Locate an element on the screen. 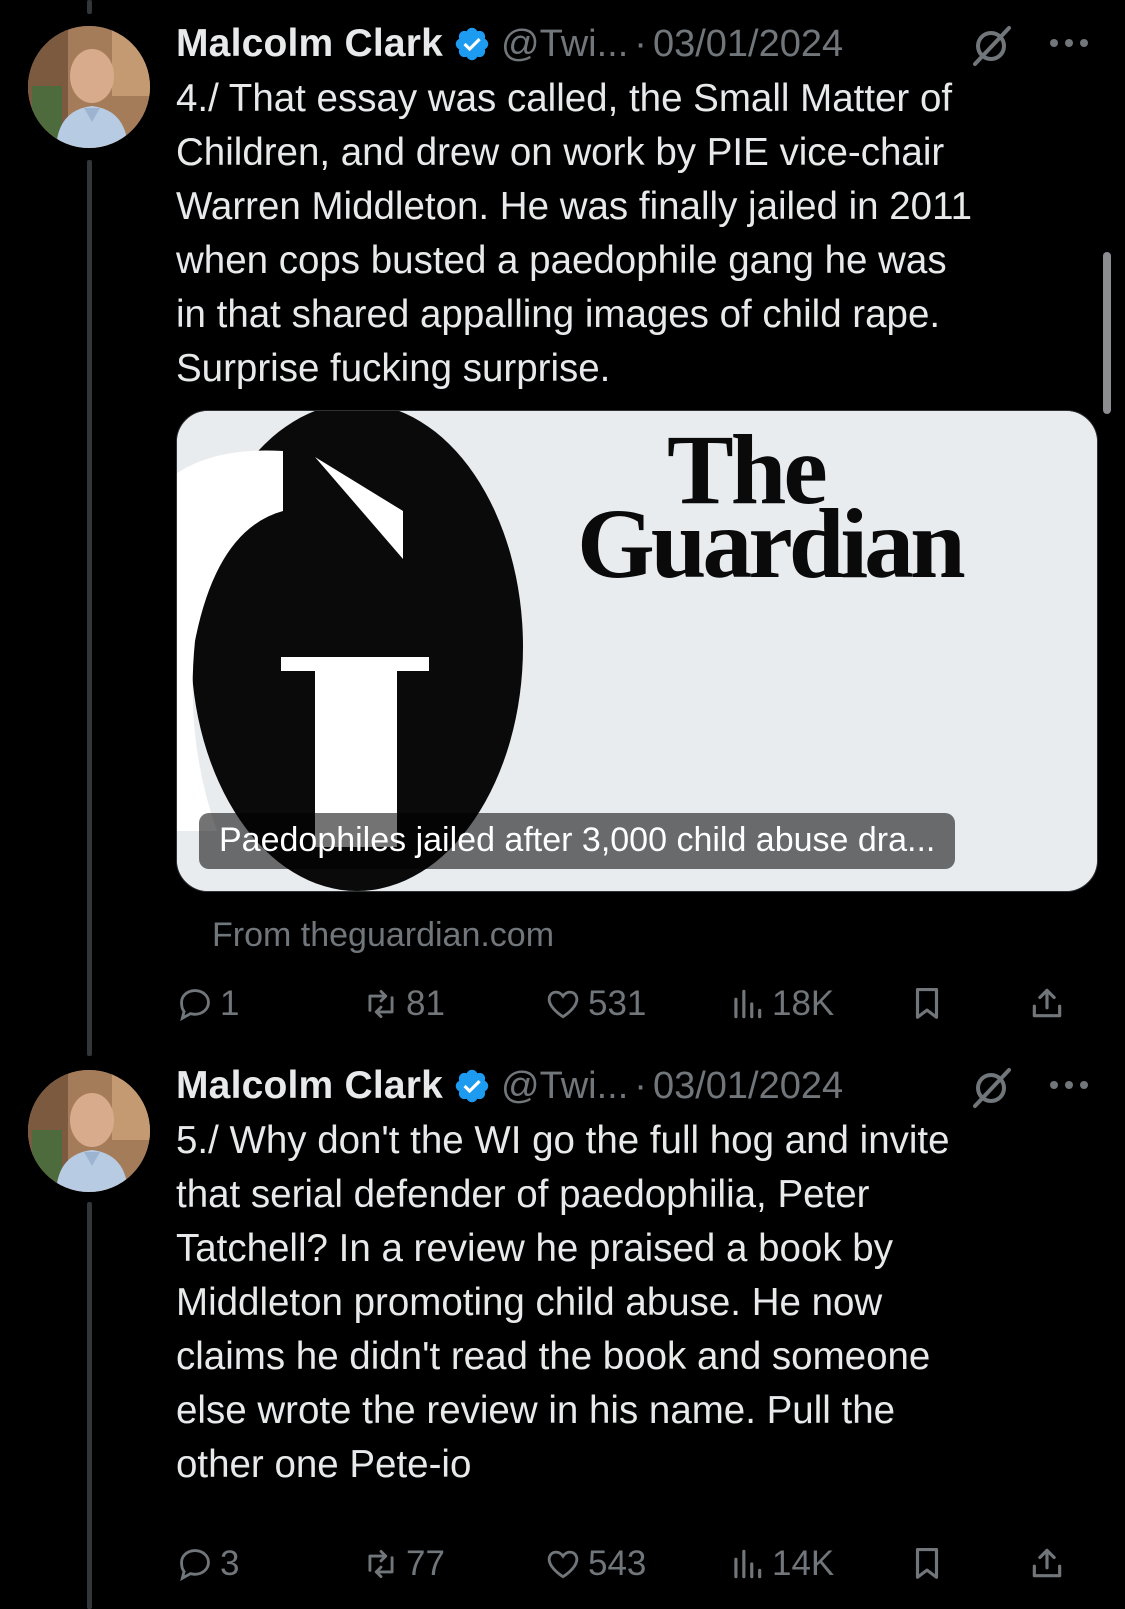 This screenshot has width=1125, height=1609. reply-button: 1 is located at coordinates (207, 1004).